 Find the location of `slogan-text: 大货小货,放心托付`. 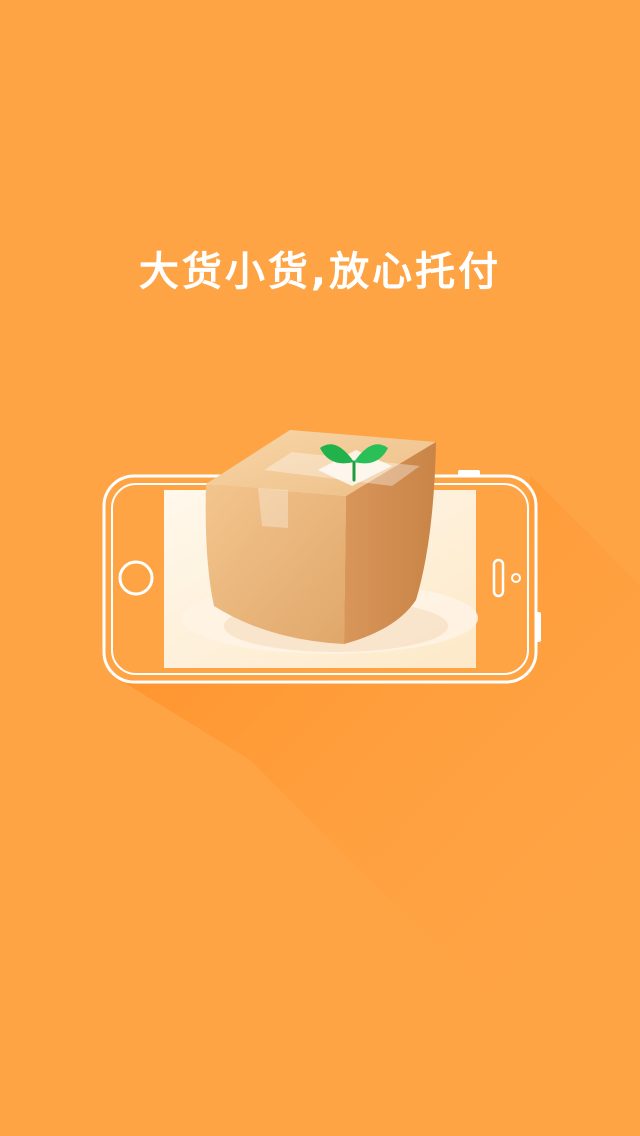

slogan-text: 大货小货,放心托付 is located at coordinates (320, 272).